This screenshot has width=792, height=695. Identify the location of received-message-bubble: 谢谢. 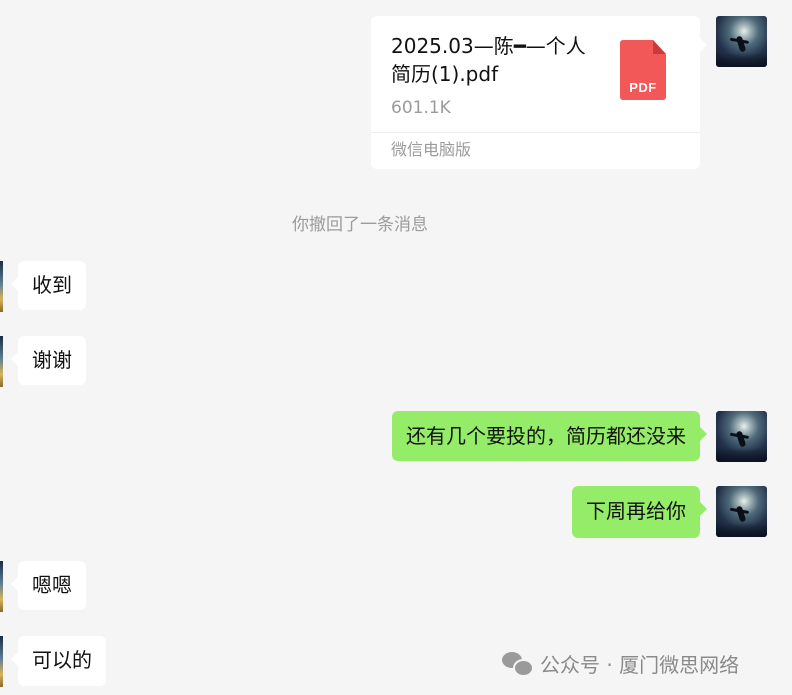
(48, 360).